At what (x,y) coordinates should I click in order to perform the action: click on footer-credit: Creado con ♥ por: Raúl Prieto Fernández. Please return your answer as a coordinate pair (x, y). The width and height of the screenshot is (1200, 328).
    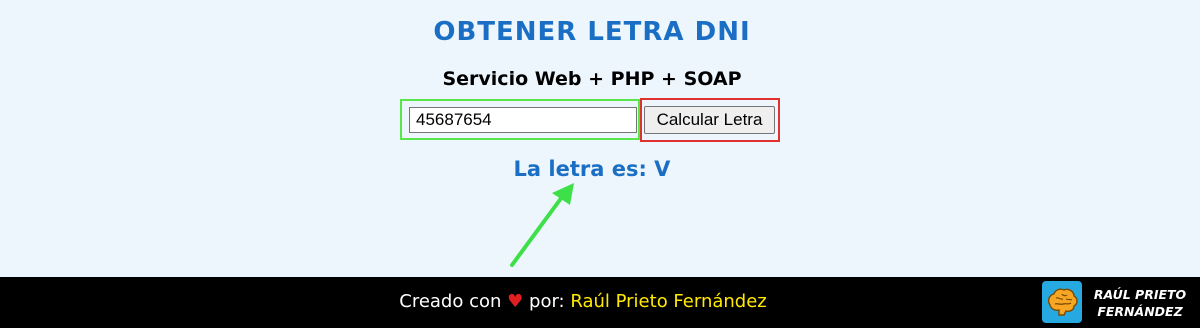
    Looking at the image, I should click on (583, 301).